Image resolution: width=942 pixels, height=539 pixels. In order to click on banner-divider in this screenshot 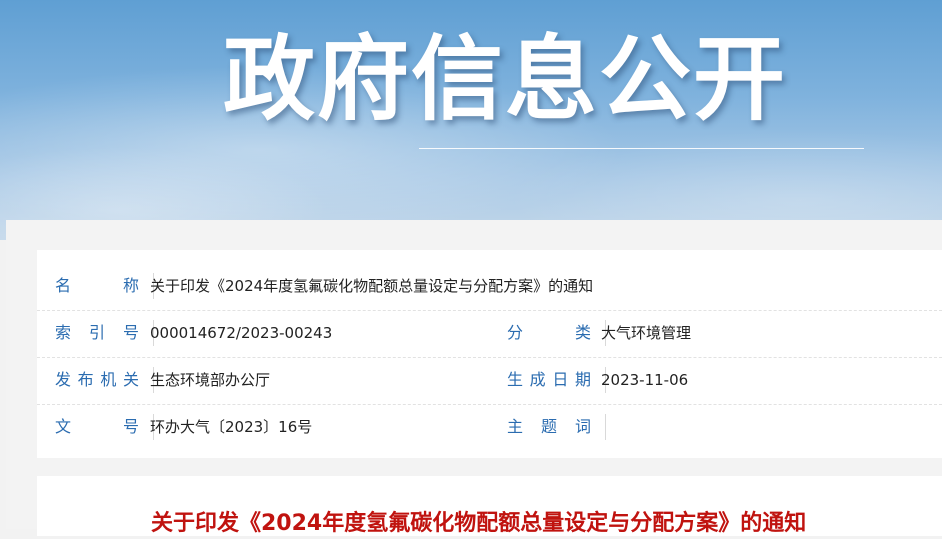, I will do `click(641, 148)`.